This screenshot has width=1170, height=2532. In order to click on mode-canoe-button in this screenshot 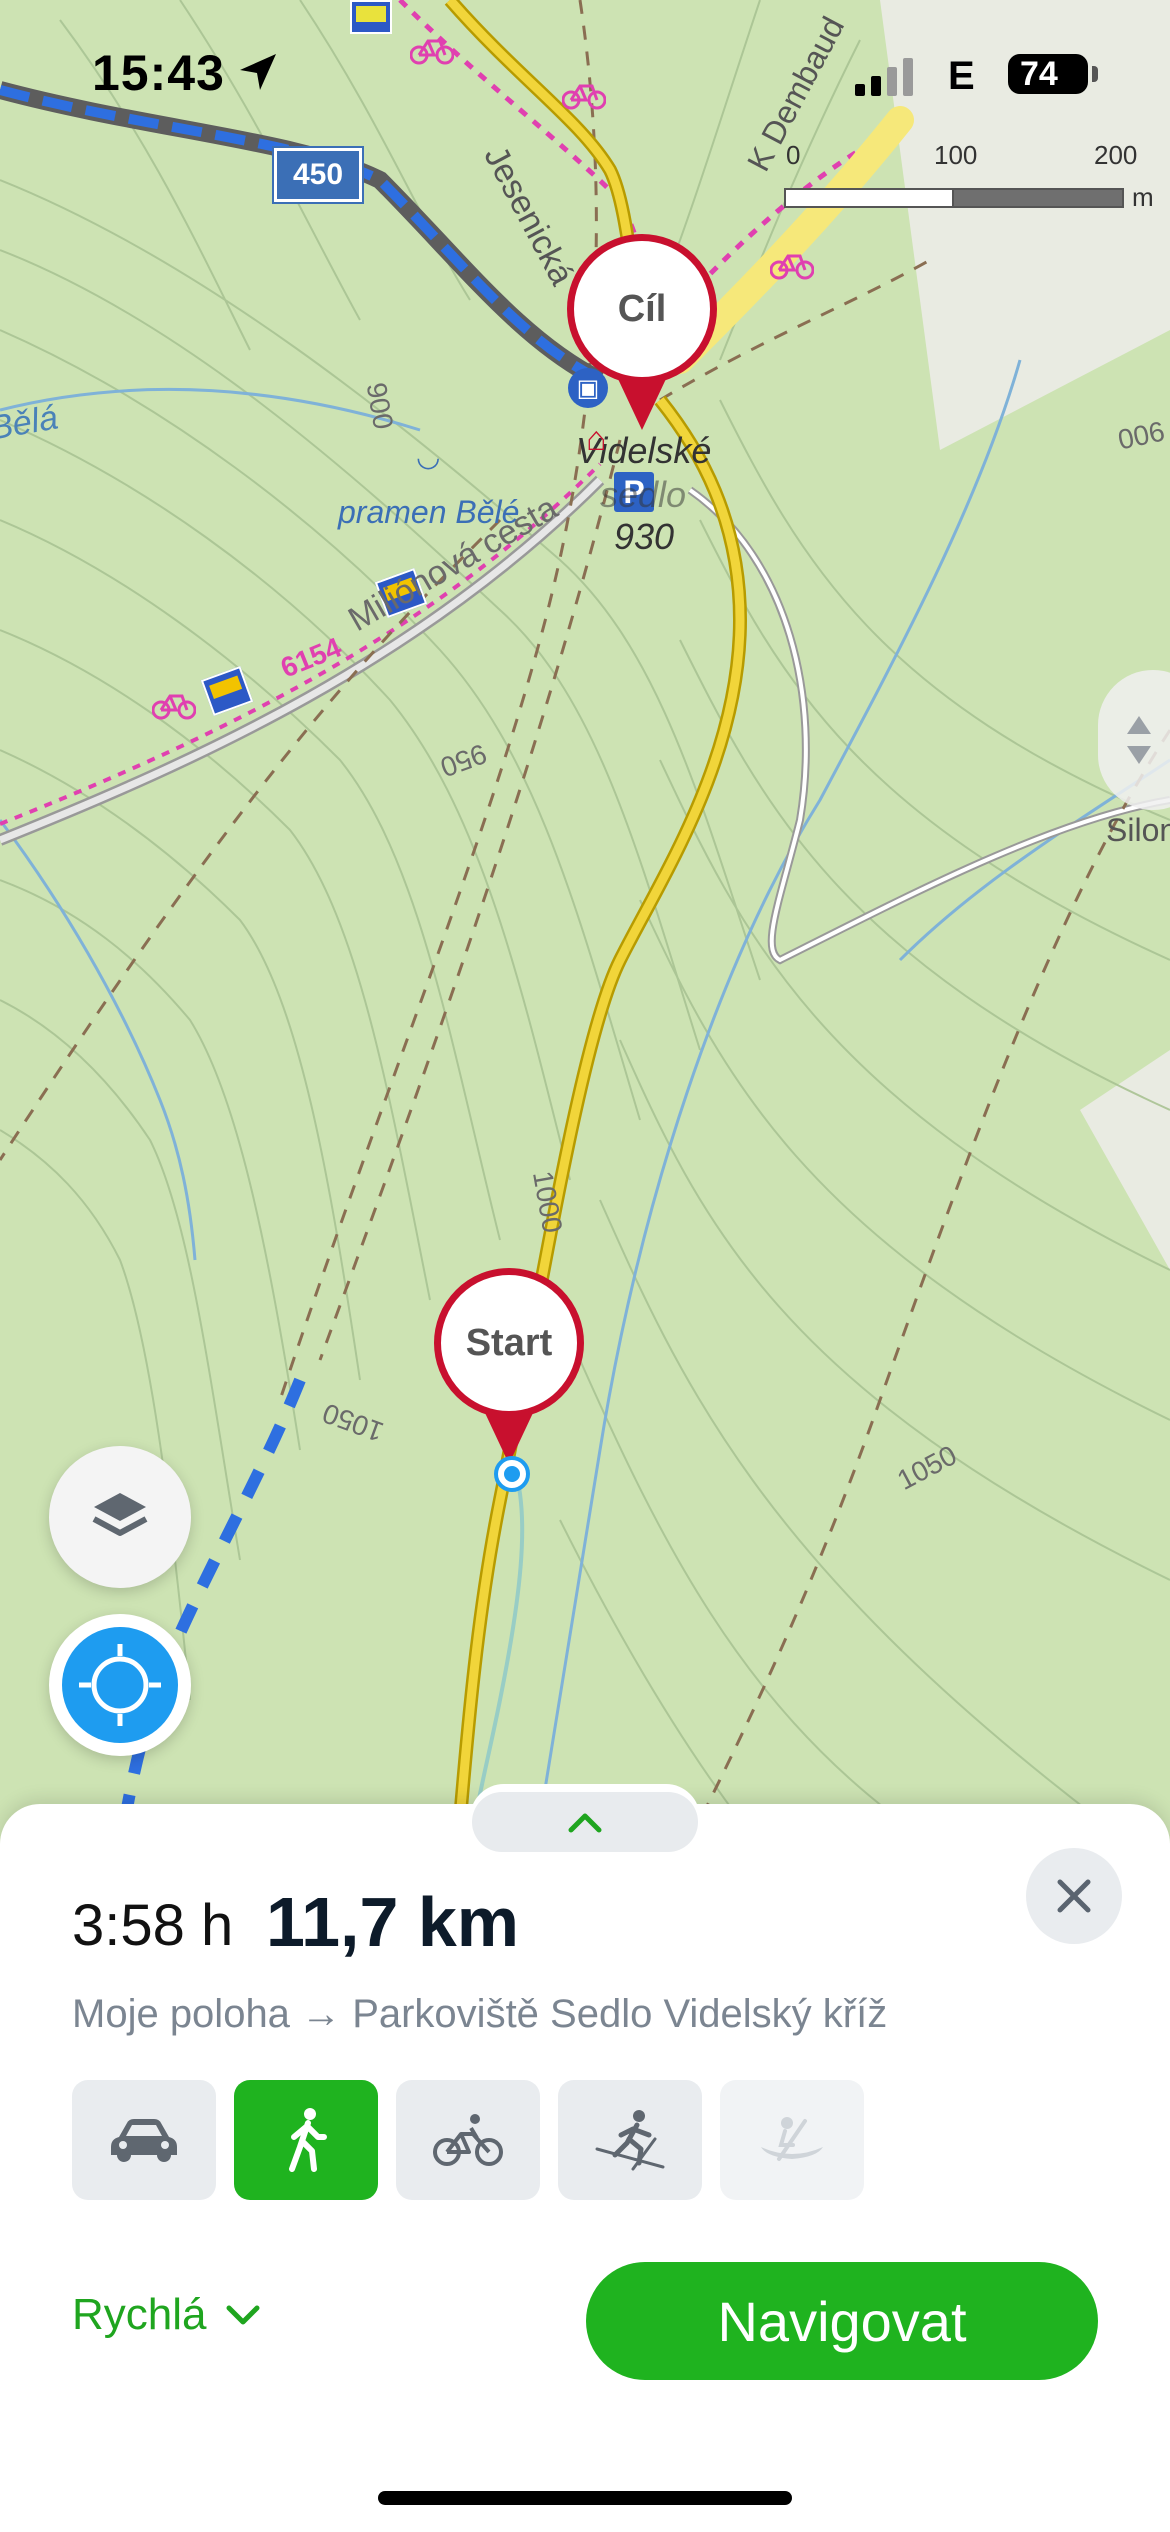, I will do `click(792, 2140)`.